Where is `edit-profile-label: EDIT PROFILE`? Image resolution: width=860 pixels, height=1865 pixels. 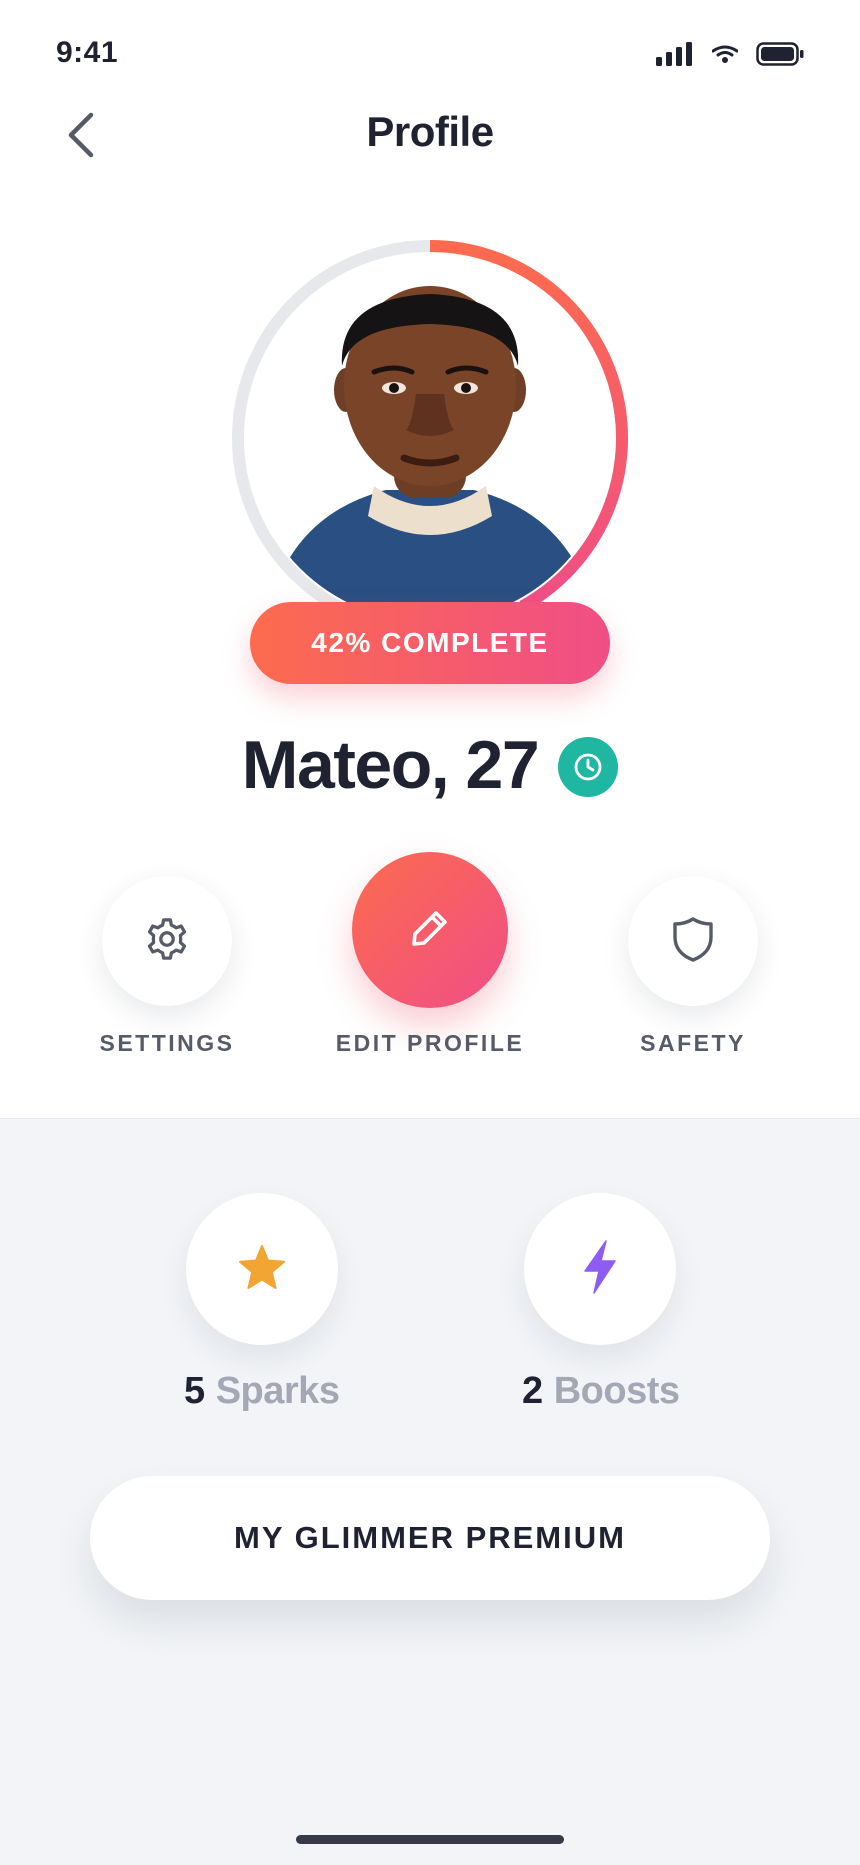 edit-profile-label: EDIT PROFILE is located at coordinates (430, 1043).